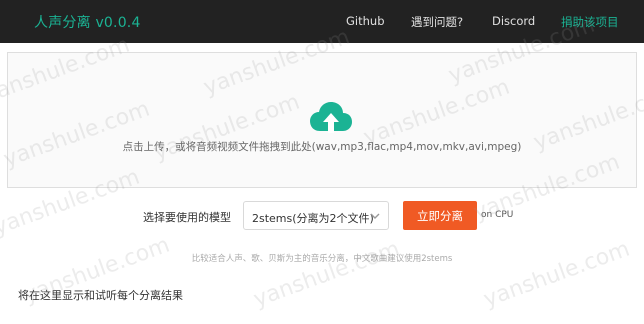 This screenshot has width=644, height=324. I want to click on model-select: 2stems(分离为2个文件), so click(316, 215).